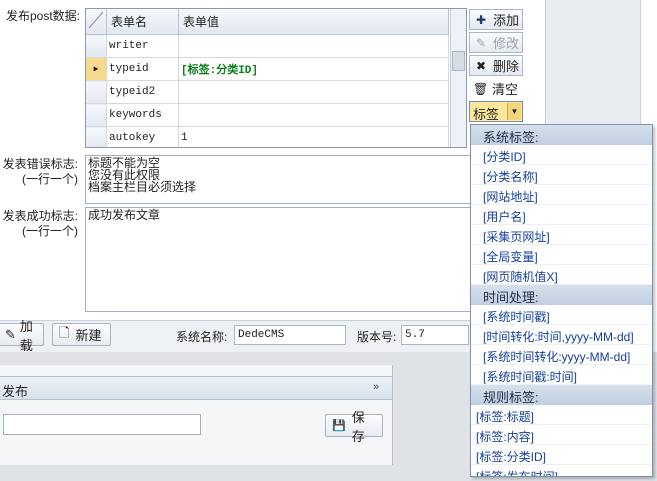 Image resolution: width=657 pixels, height=481 pixels. I want to click on add-button-label: 添加, so click(506, 20).